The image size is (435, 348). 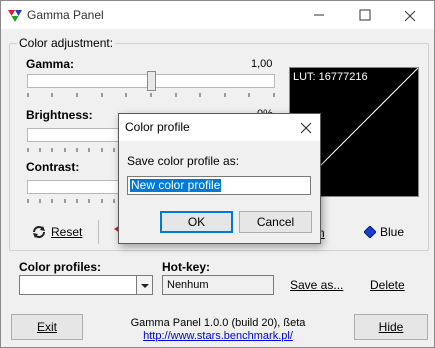 What do you see at coordinates (151, 81) in the screenshot?
I see `gamma-slider-thumb` at bounding box center [151, 81].